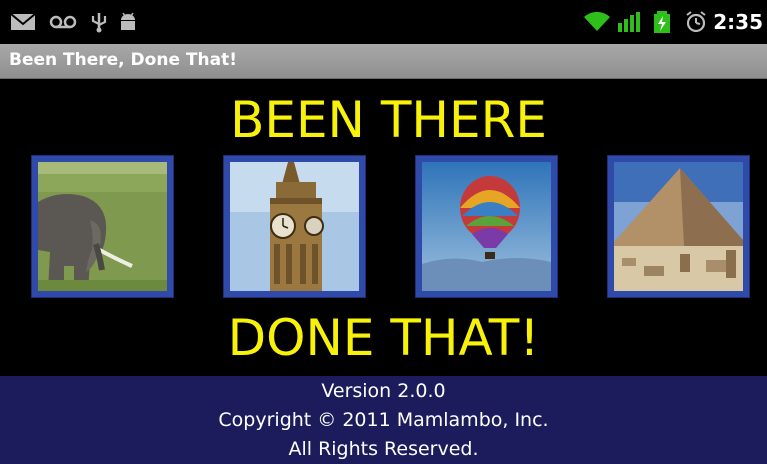 This screenshot has width=767, height=464. I want to click on voicemail-icon, so click(63, 22).